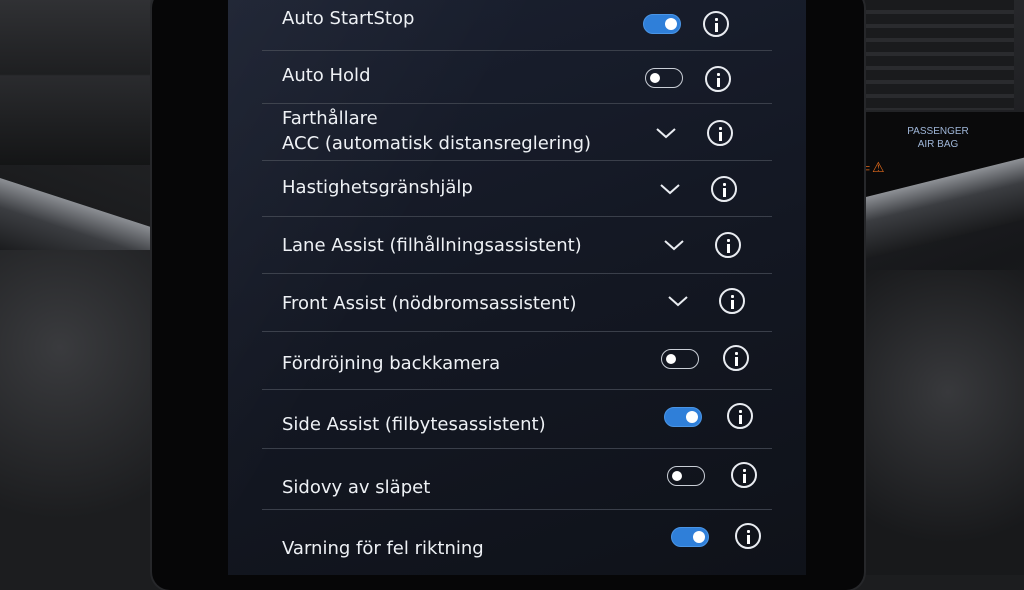  Describe the element at coordinates (517, 479) in the screenshot. I see `setting-row-sidovy-slapet: Sidovy av släpet` at that location.